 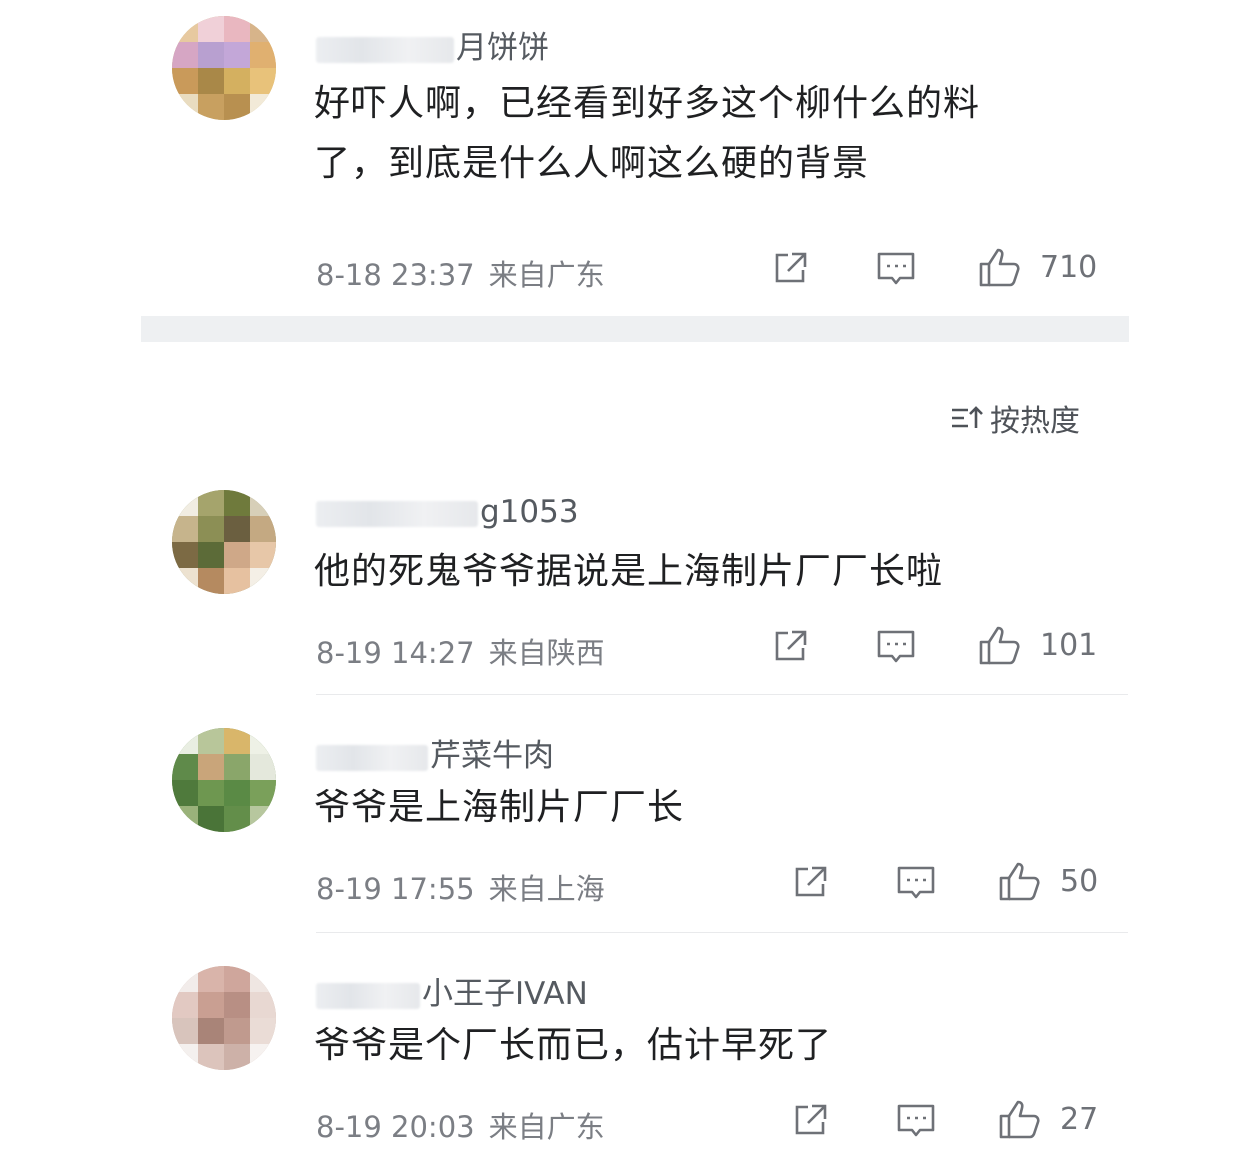 What do you see at coordinates (1079, 881) in the screenshot?
I see `like-count: 50` at bounding box center [1079, 881].